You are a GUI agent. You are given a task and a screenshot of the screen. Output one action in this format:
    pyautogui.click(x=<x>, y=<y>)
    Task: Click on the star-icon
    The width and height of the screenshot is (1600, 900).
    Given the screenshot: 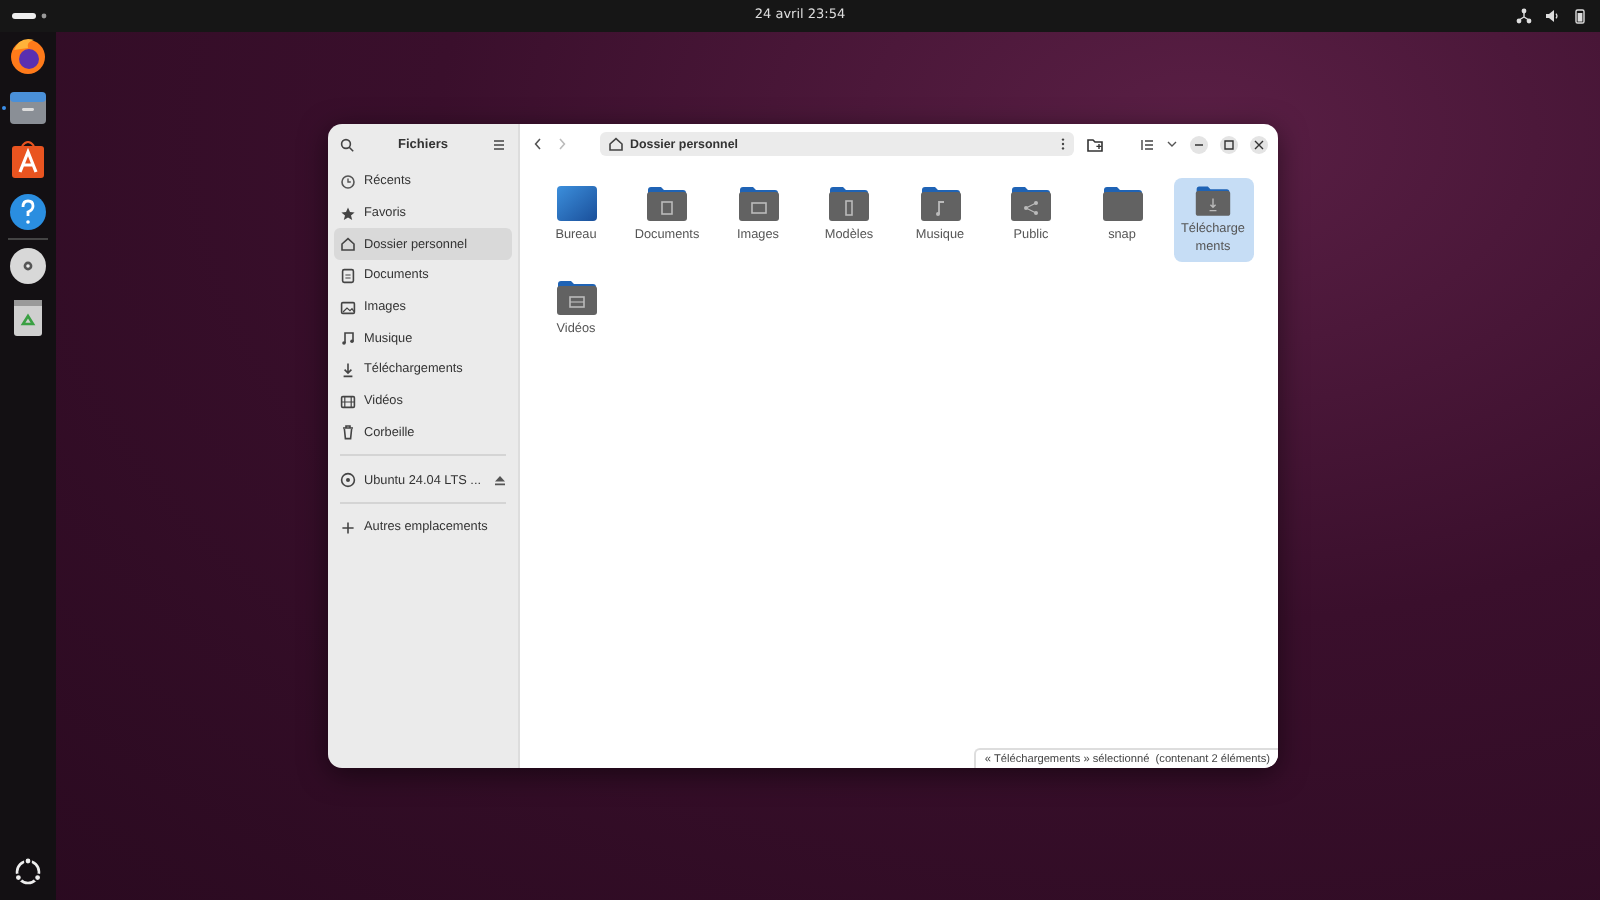 What is the action you would take?
    pyautogui.click(x=348, y=213)
    